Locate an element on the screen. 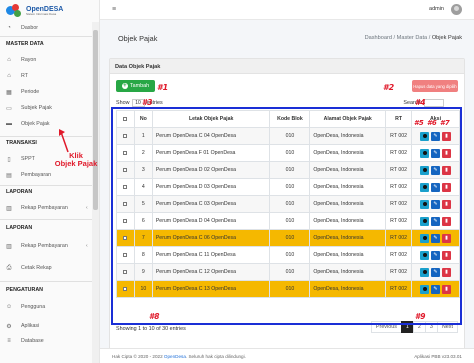 The image size is (474, 363). delete-selected-button: Hapus data yang dipilih is located at coordinates (435, 86).